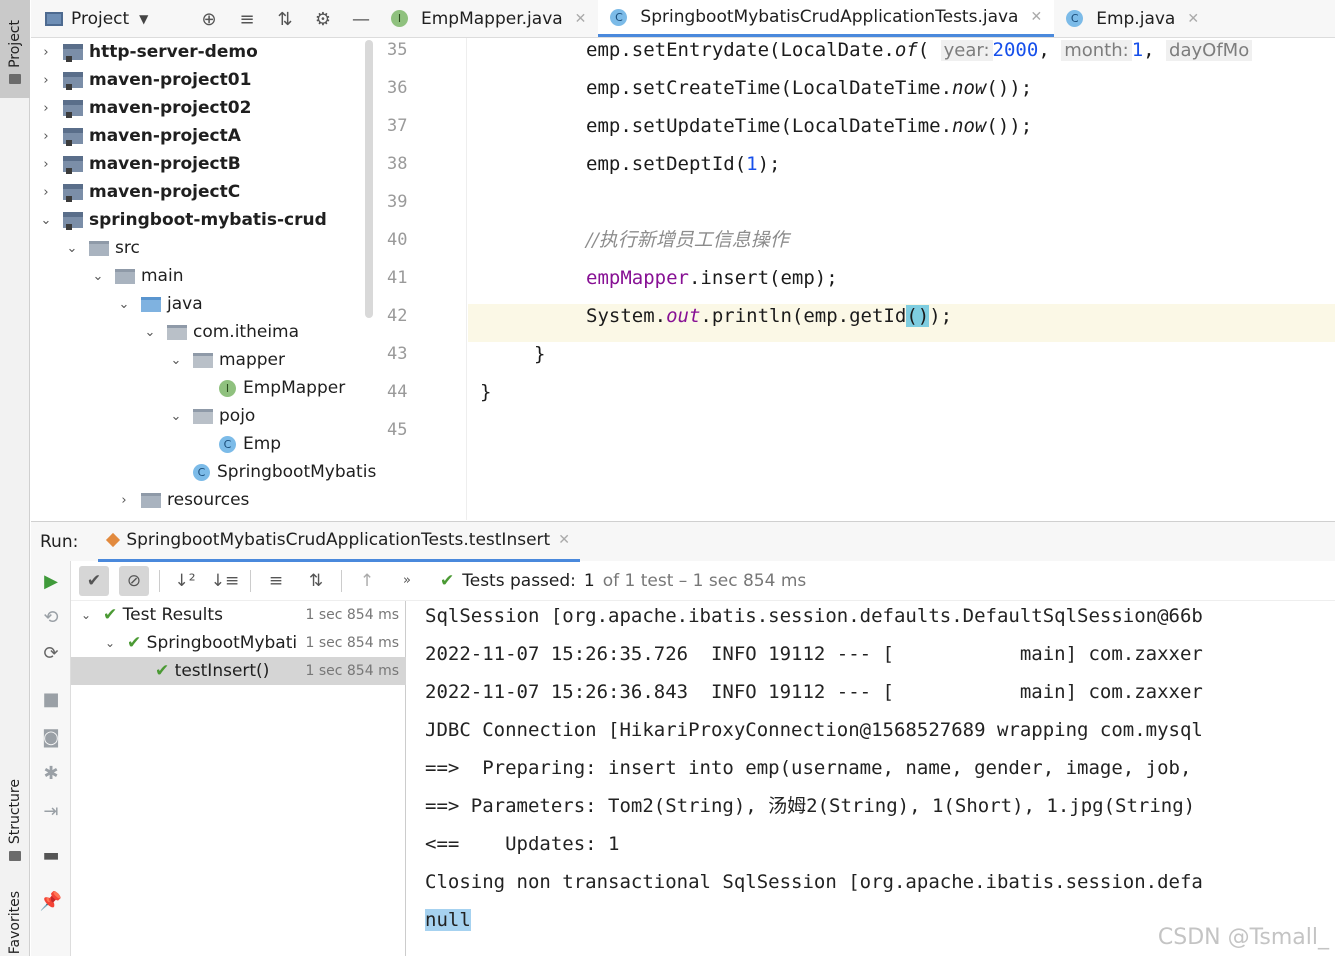 Image resolution: width=1335 pixels, height=956 pixels. I want to click on class-icon: C, so click(227, 444).